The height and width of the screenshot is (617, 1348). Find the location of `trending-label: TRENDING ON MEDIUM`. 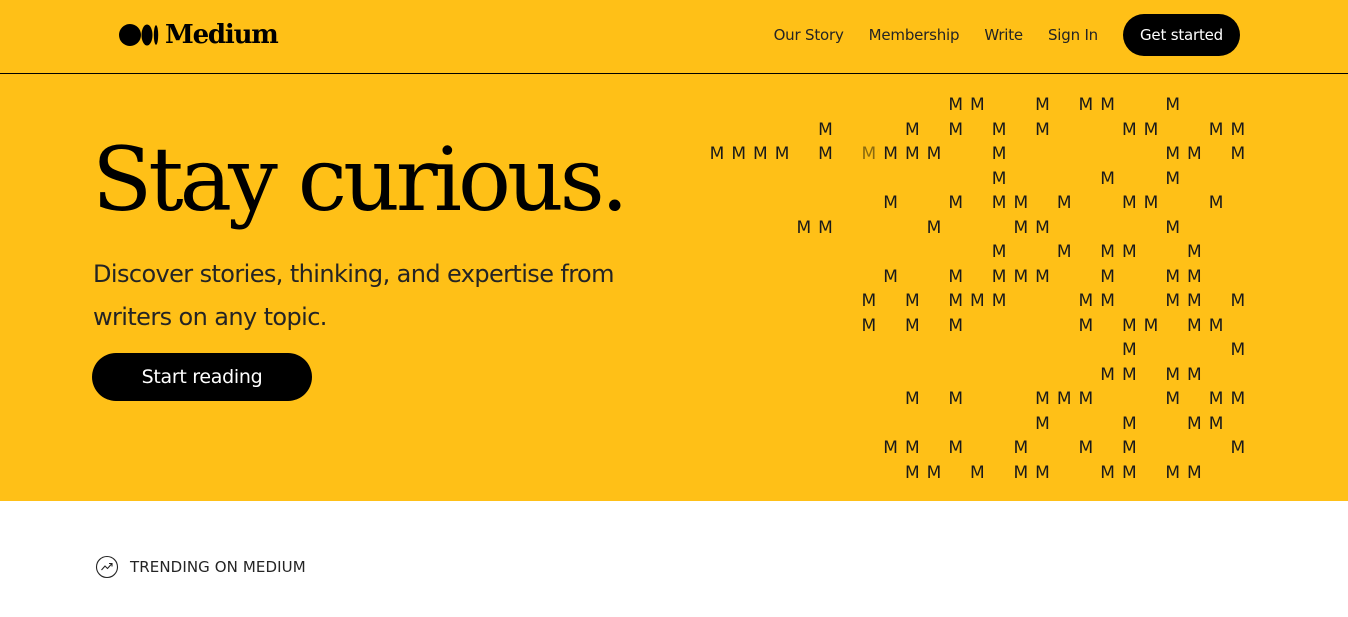

trending-label: TRENDING ON MEDIUM is located at coordinates (218, 567).